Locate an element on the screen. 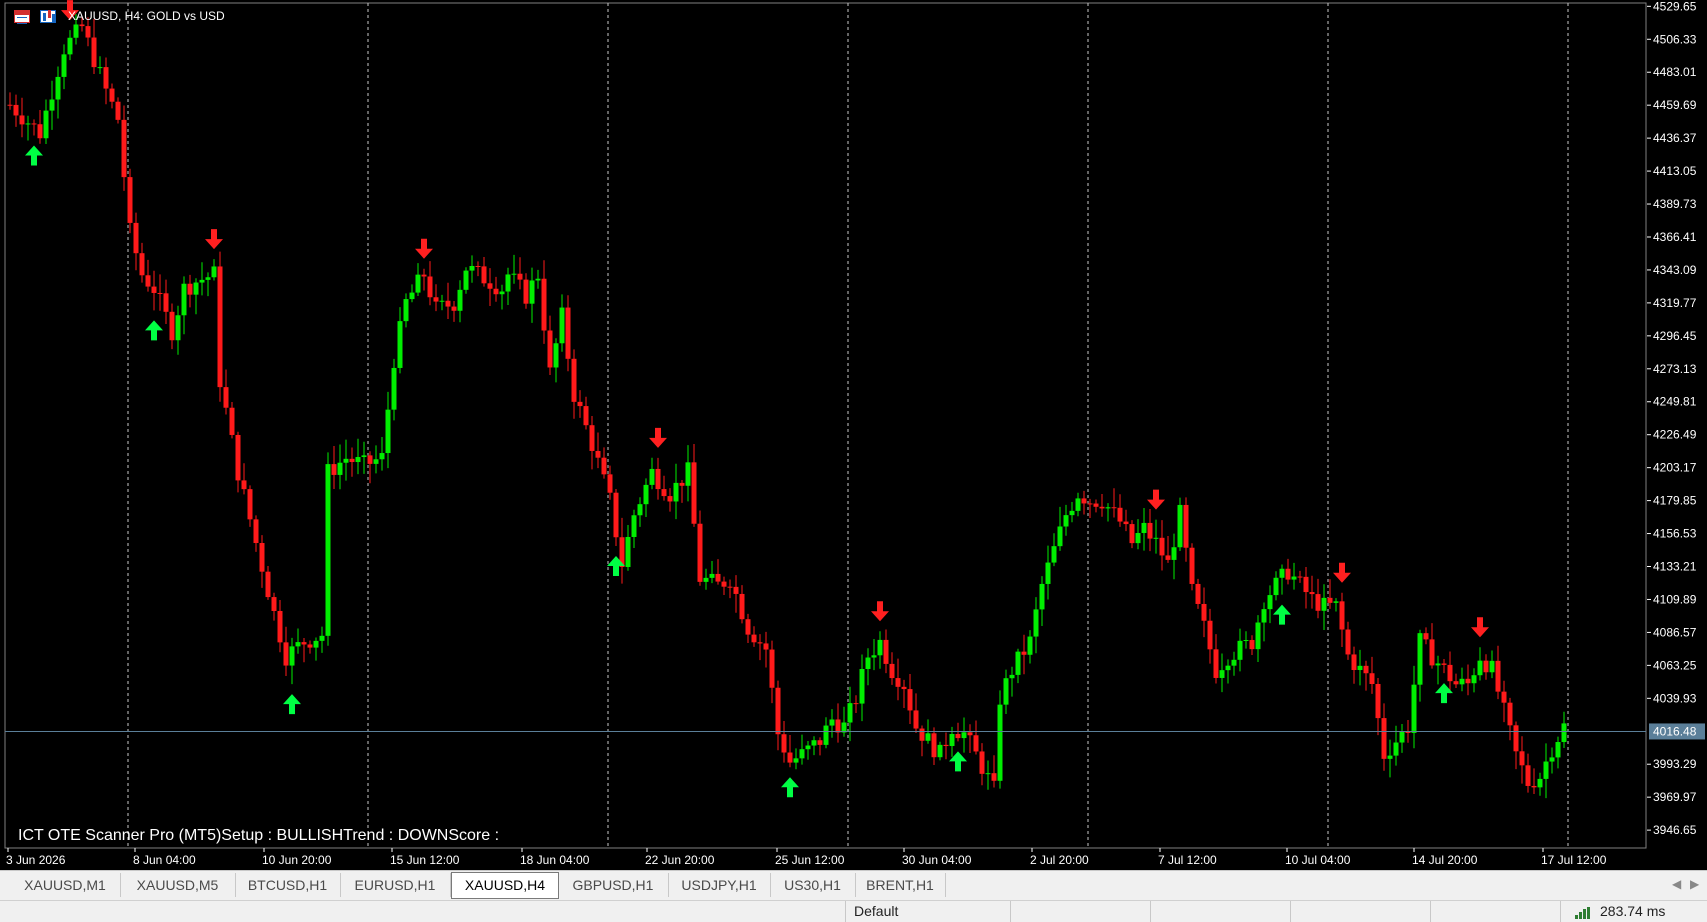  tab-scroll-left-icon: ◀ is located at coordinates (1676, 884).